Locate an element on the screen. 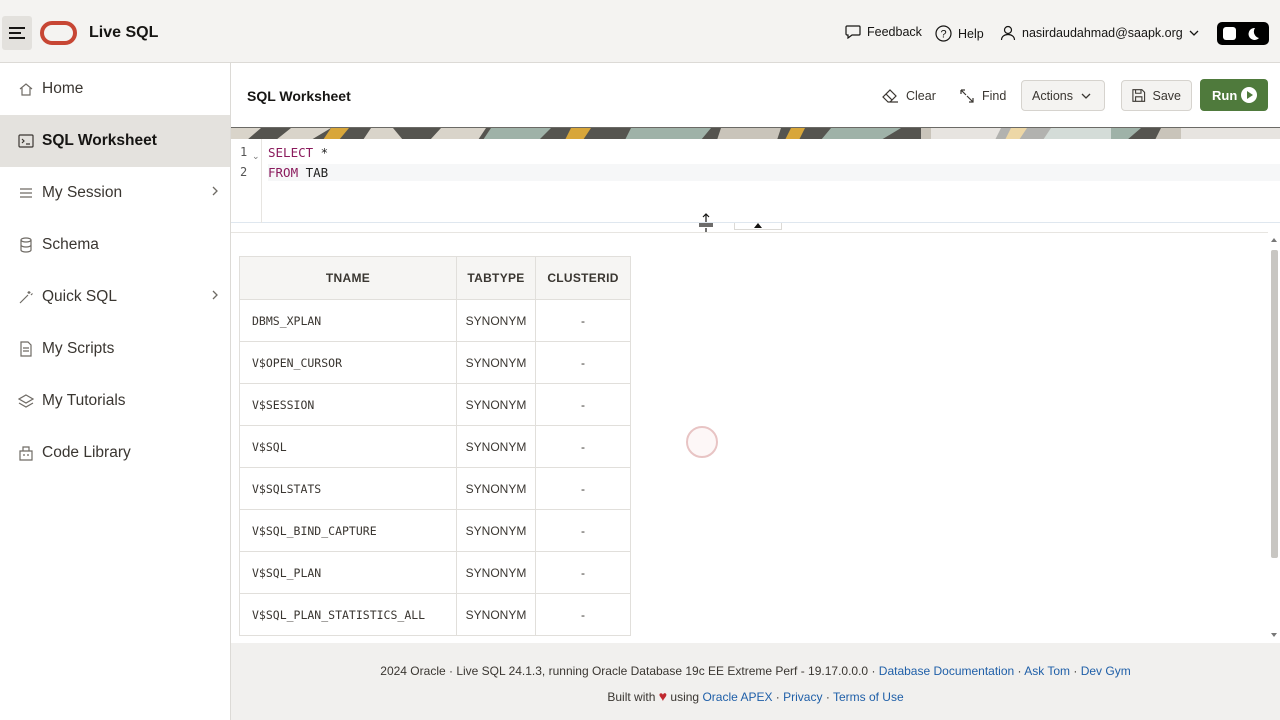  theme-toggle is located at coordinates (1243, 33).